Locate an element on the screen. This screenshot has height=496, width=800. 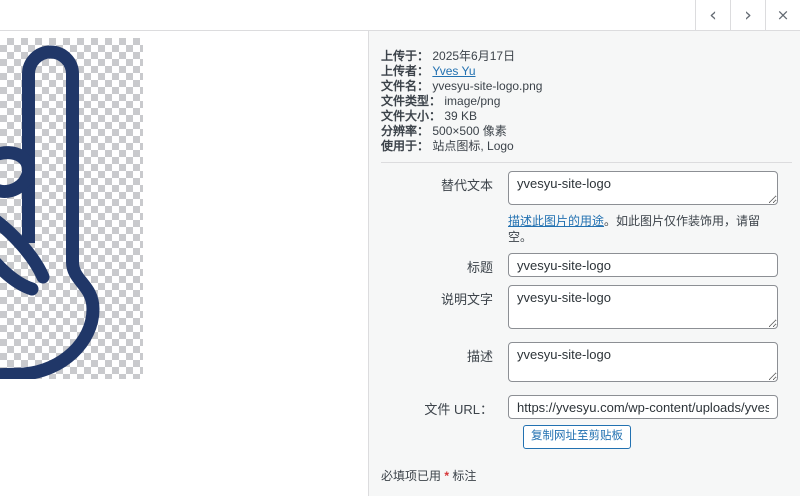
close-icon: × is located at coordinates (783, 15).